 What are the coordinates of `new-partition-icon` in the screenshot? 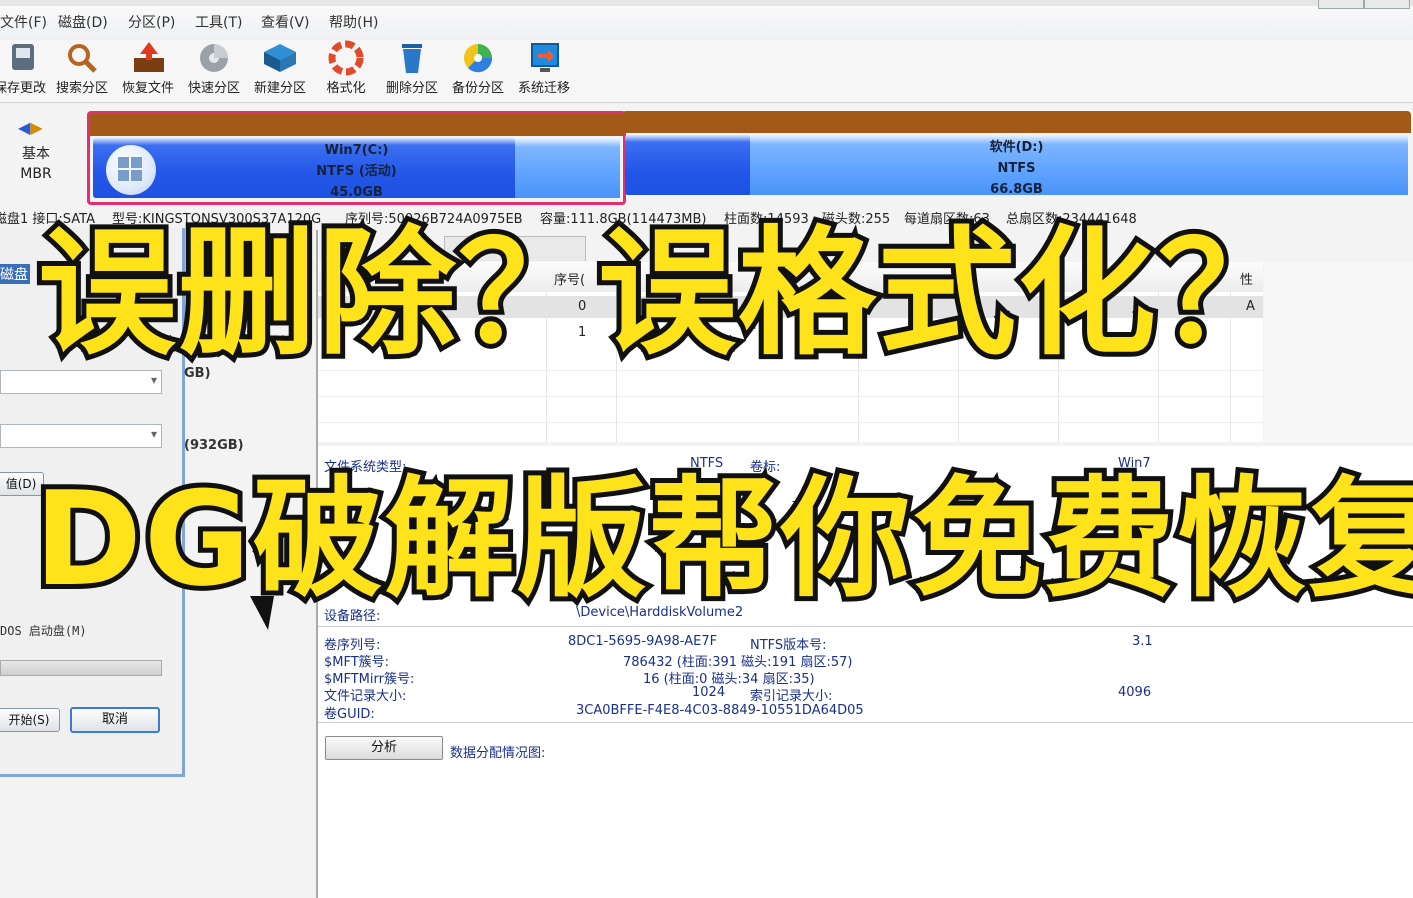 It's located at (280, 58).